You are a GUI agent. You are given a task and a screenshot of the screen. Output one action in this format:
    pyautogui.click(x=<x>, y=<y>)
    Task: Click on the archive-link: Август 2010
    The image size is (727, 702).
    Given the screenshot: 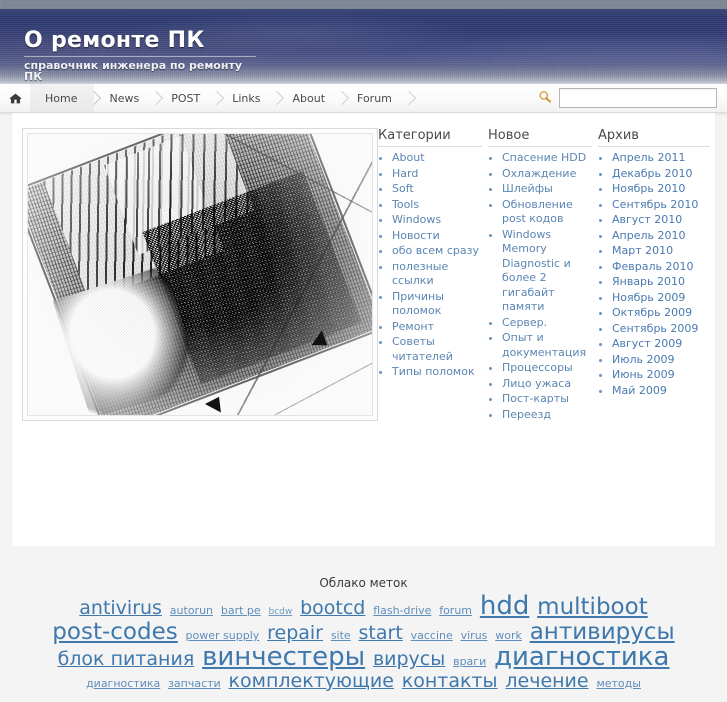 What is the action you would take?
    pyautogui.click(x=647, y=219)
    